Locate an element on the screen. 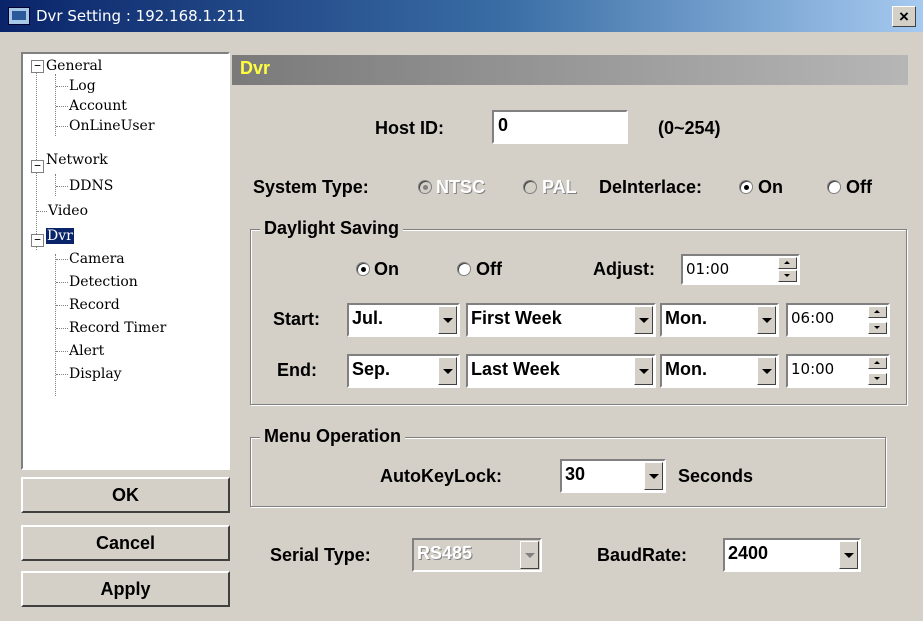 The image size is (923, 621). start-month-value: Jul. is located at coordinates (368, 318).